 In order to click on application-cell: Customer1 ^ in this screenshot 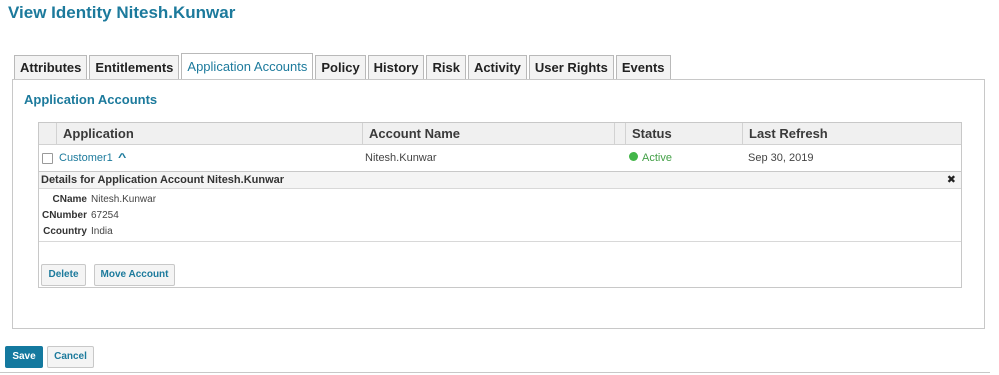, I will do `click(92, 158)`.